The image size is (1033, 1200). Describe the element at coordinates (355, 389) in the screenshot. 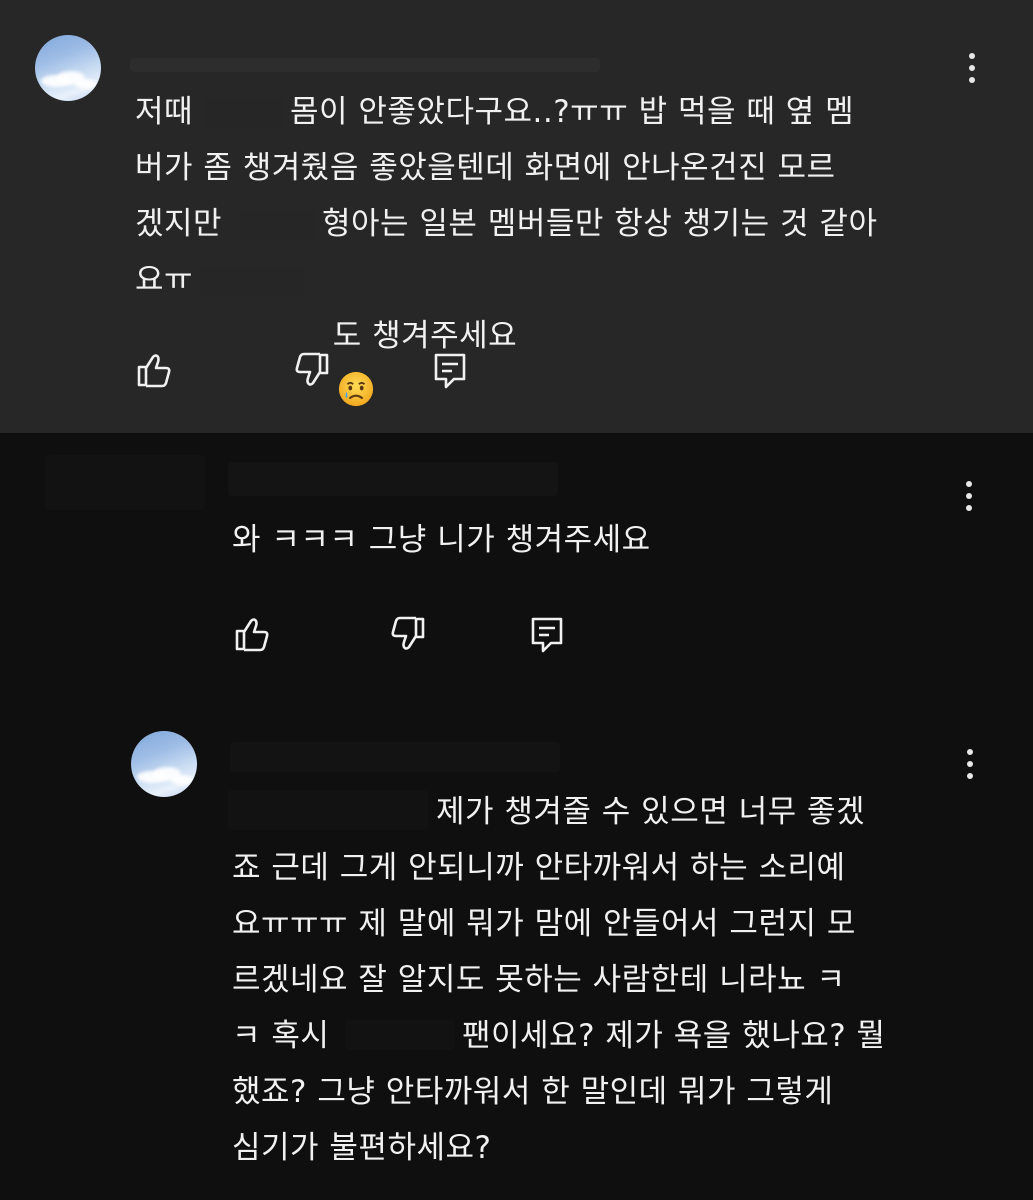

I see `crying-face-icon` at that location.